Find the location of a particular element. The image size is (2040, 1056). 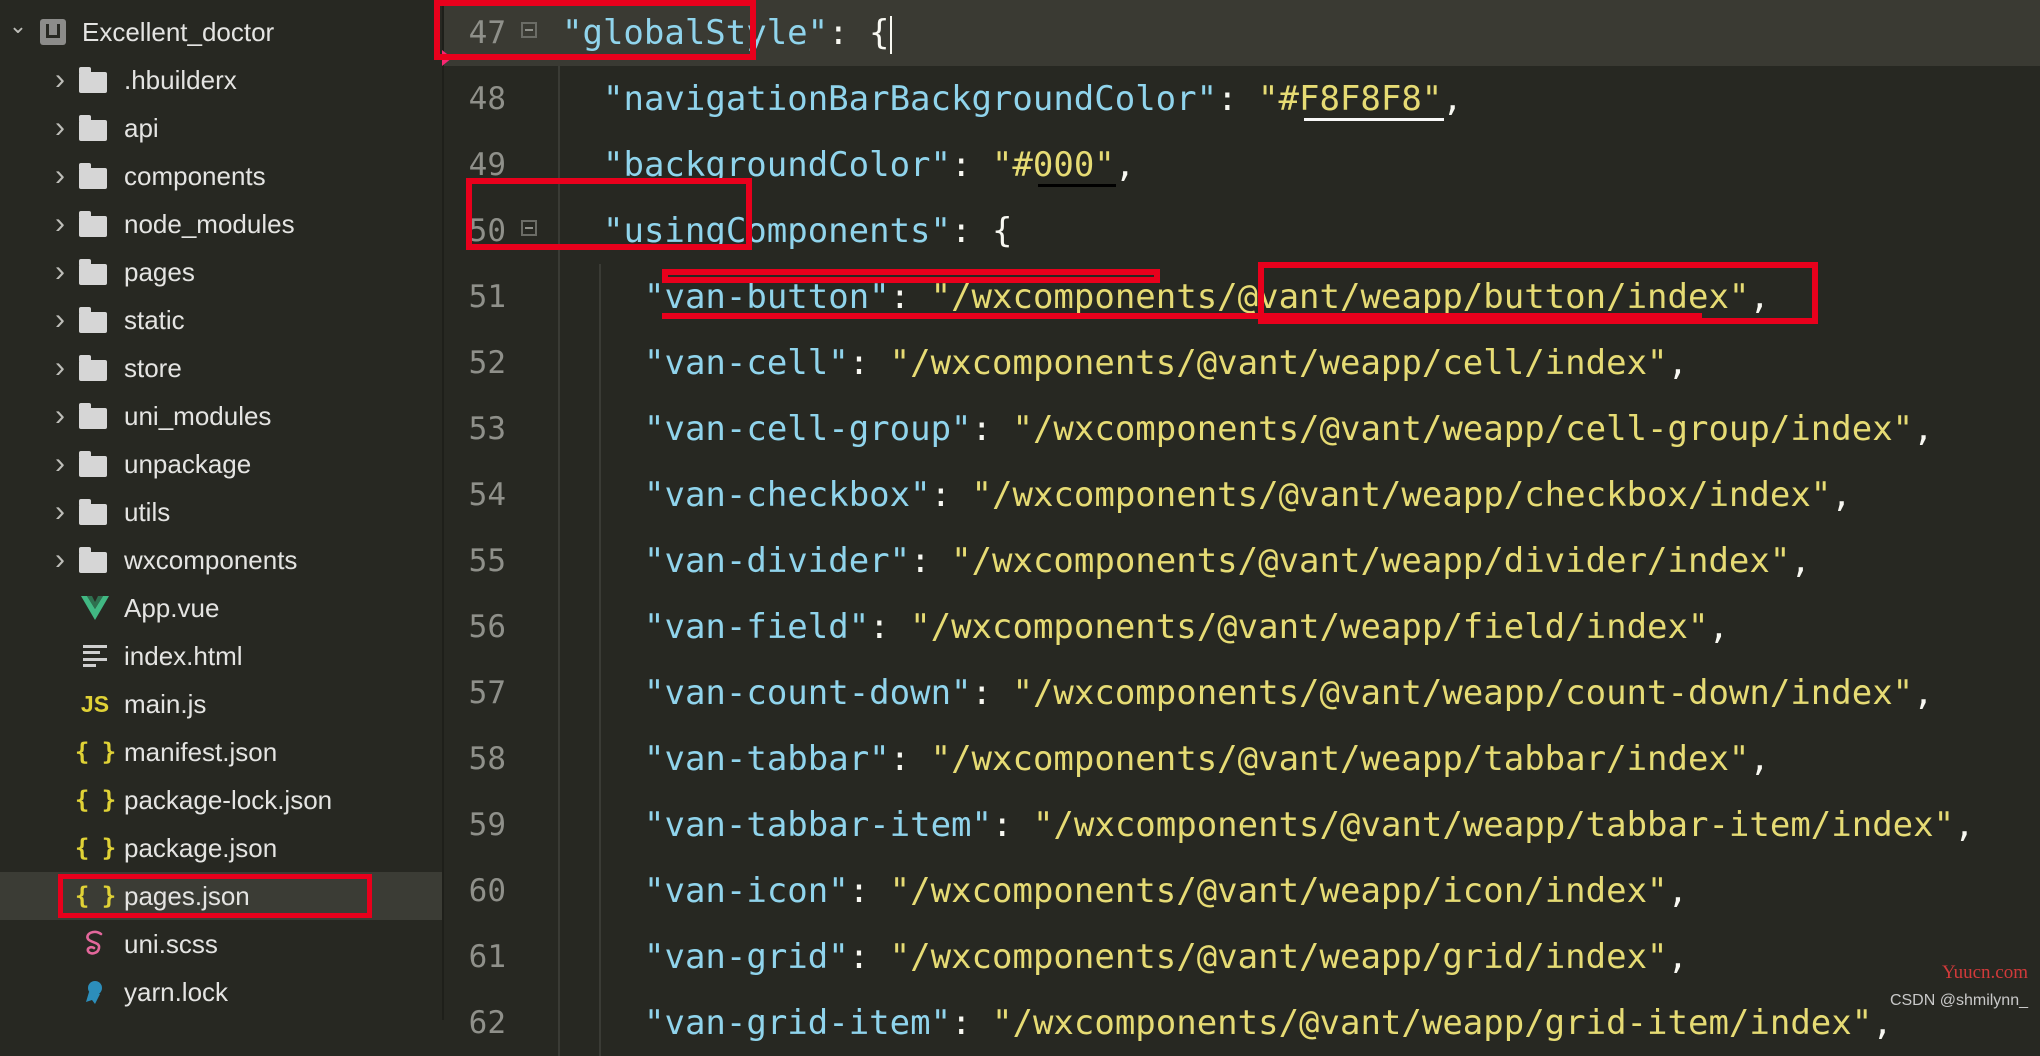

folder-item: › store is located at coordinates (221, 368).